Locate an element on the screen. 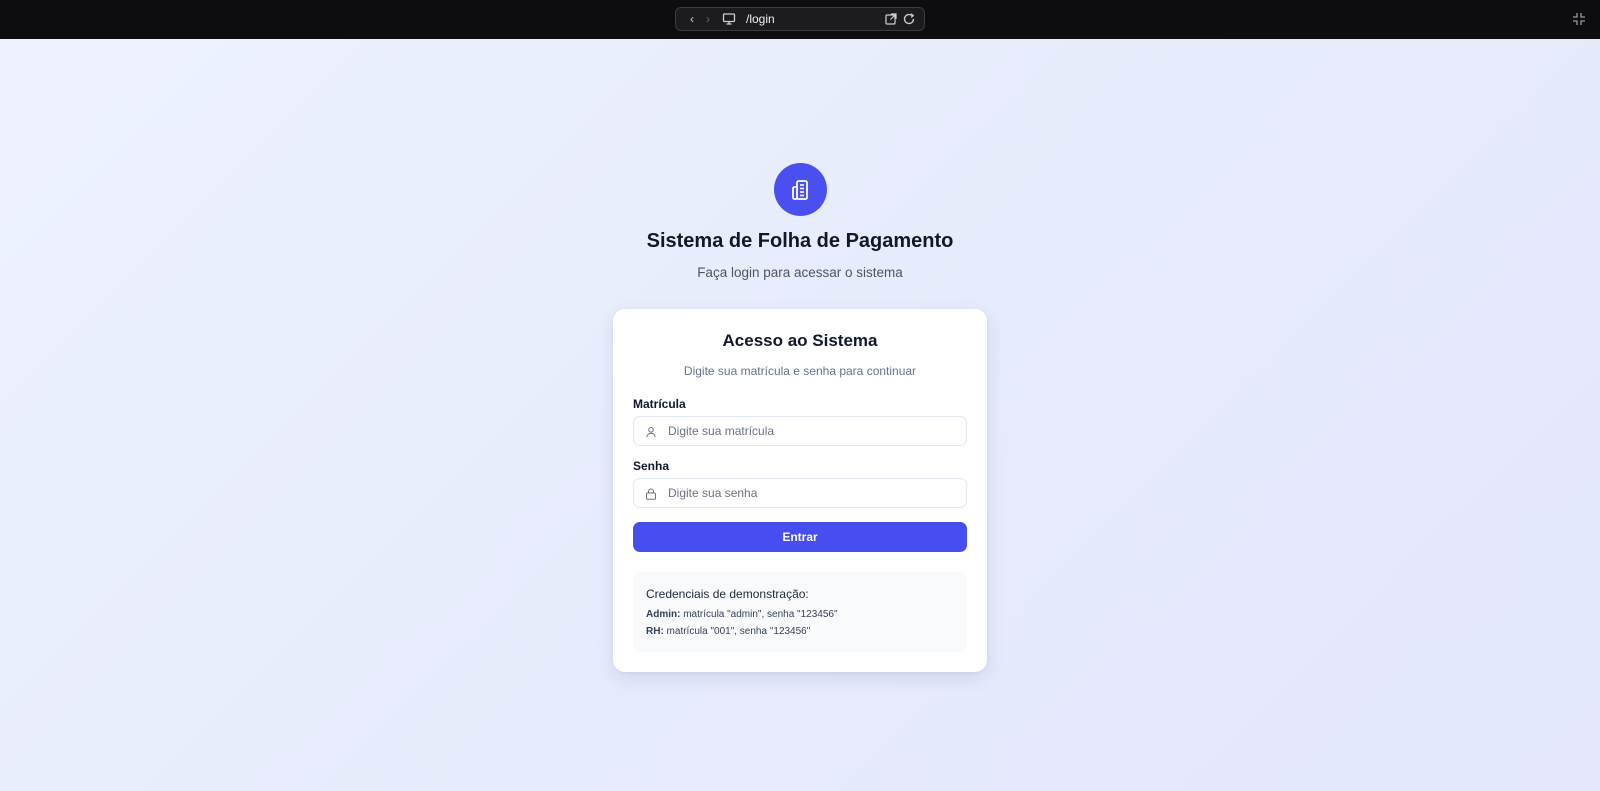 This screenshot has width=1600, height=791. demo-rh-line: RH: matrícula "001", senha "123456" is located at coordinates (728, 631).